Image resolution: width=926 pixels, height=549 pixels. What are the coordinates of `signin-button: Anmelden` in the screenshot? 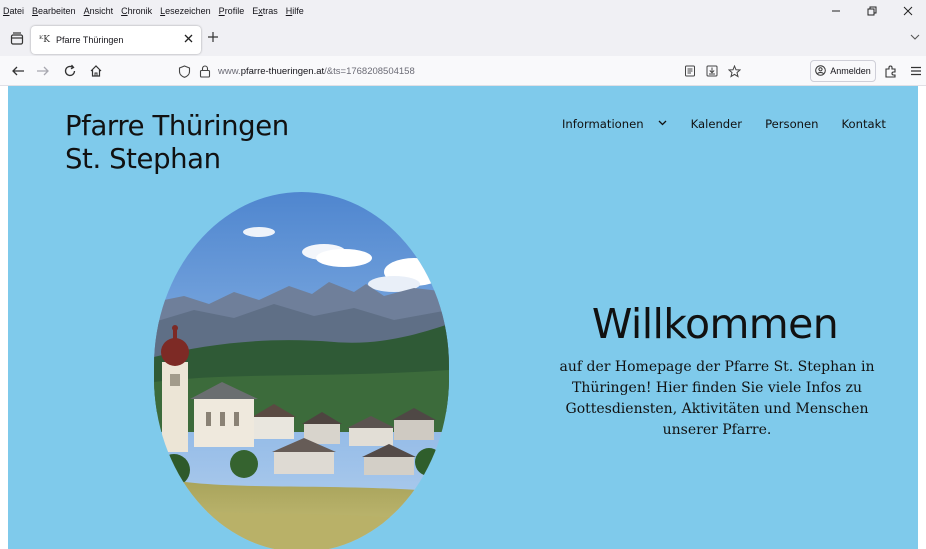 It's located at (843, 71).